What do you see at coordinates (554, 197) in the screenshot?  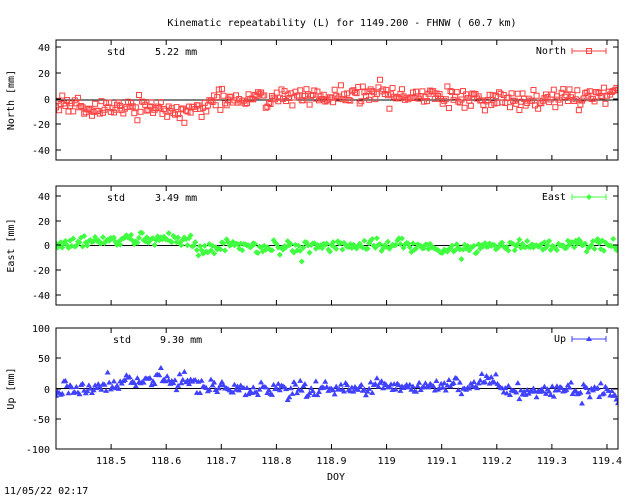 I see `legend-label: East` at bounding box center [554, 197].